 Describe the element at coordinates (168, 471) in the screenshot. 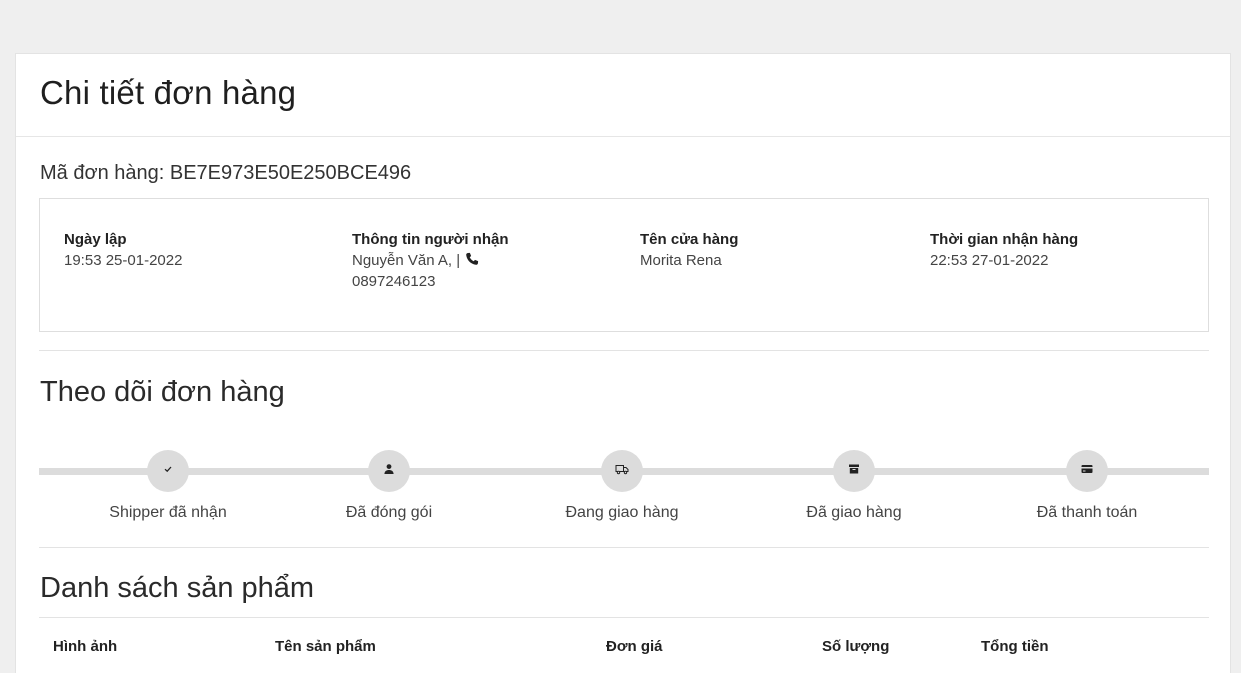

I see `check-icon` at that location.